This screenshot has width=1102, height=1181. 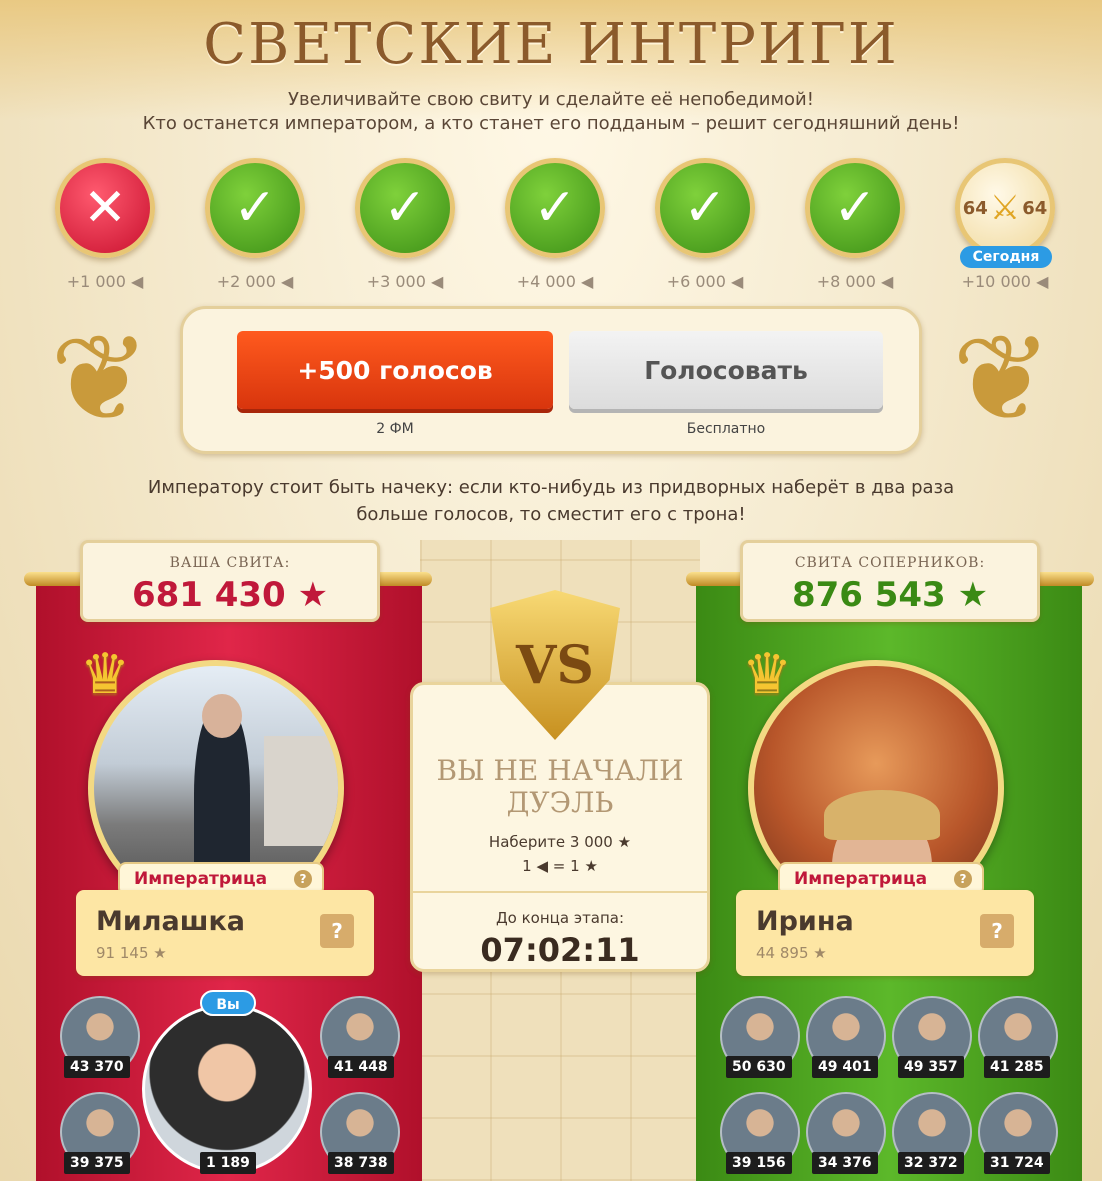 I want to click on warning-line-2: больше голосов, то сместит его с трона!, so click(x=551, y=514).